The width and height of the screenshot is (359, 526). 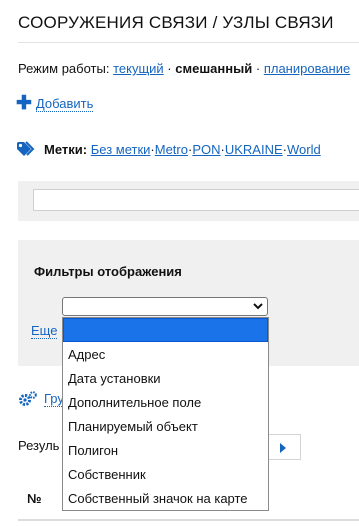 I want to click on more-filters-link: Еще, so click(x=44, y=331).